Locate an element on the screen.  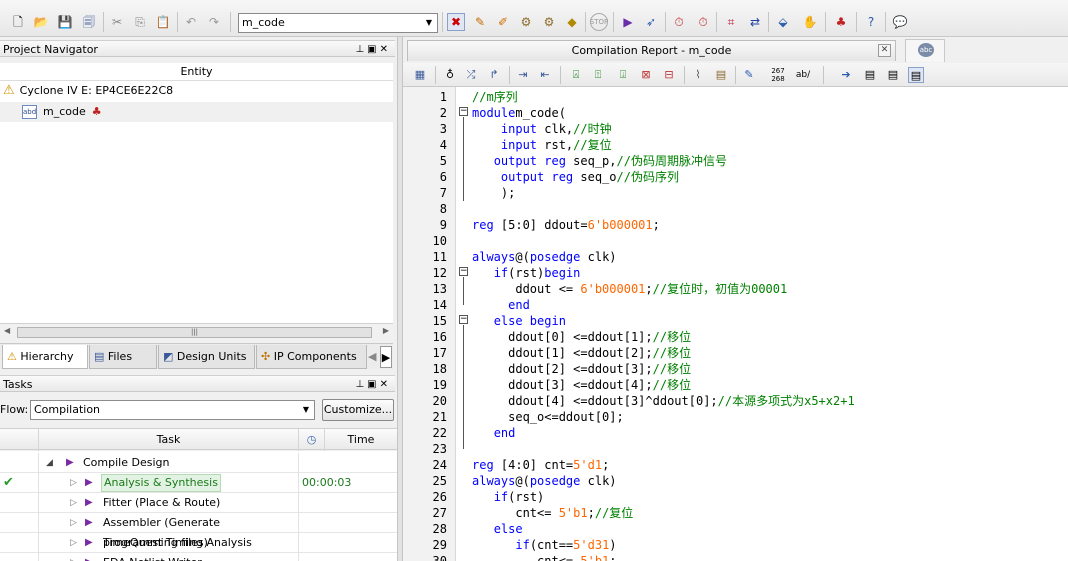
chip-planner-icon: ✖ is located at coordinates (456, 22).